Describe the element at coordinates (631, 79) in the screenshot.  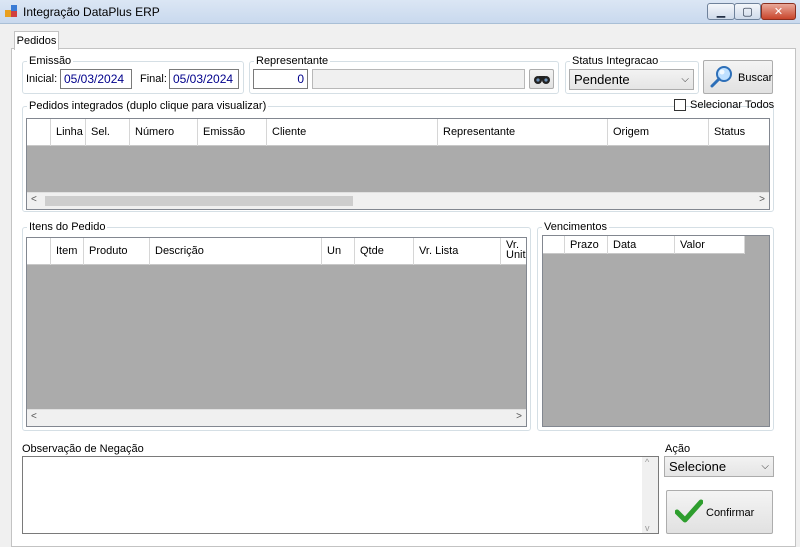
I see `status-select: Pendente ⌵` at that location.